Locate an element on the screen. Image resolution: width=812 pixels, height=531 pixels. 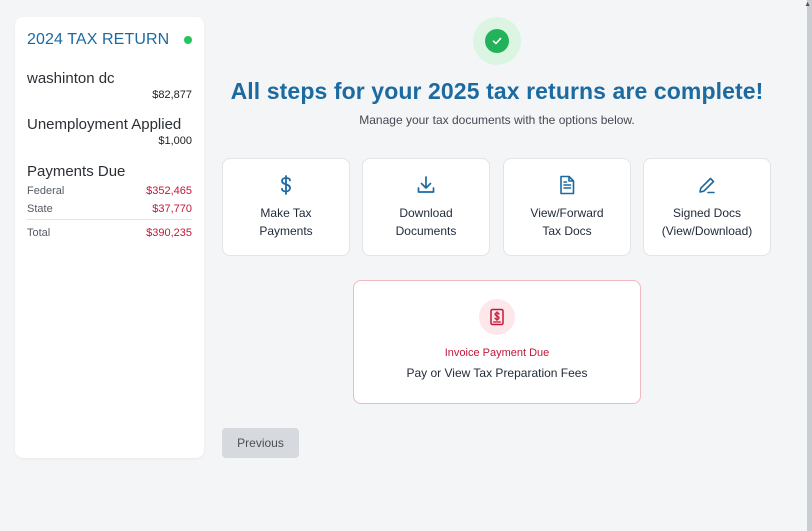
receipt-icon is located at coordinates (497, 317).